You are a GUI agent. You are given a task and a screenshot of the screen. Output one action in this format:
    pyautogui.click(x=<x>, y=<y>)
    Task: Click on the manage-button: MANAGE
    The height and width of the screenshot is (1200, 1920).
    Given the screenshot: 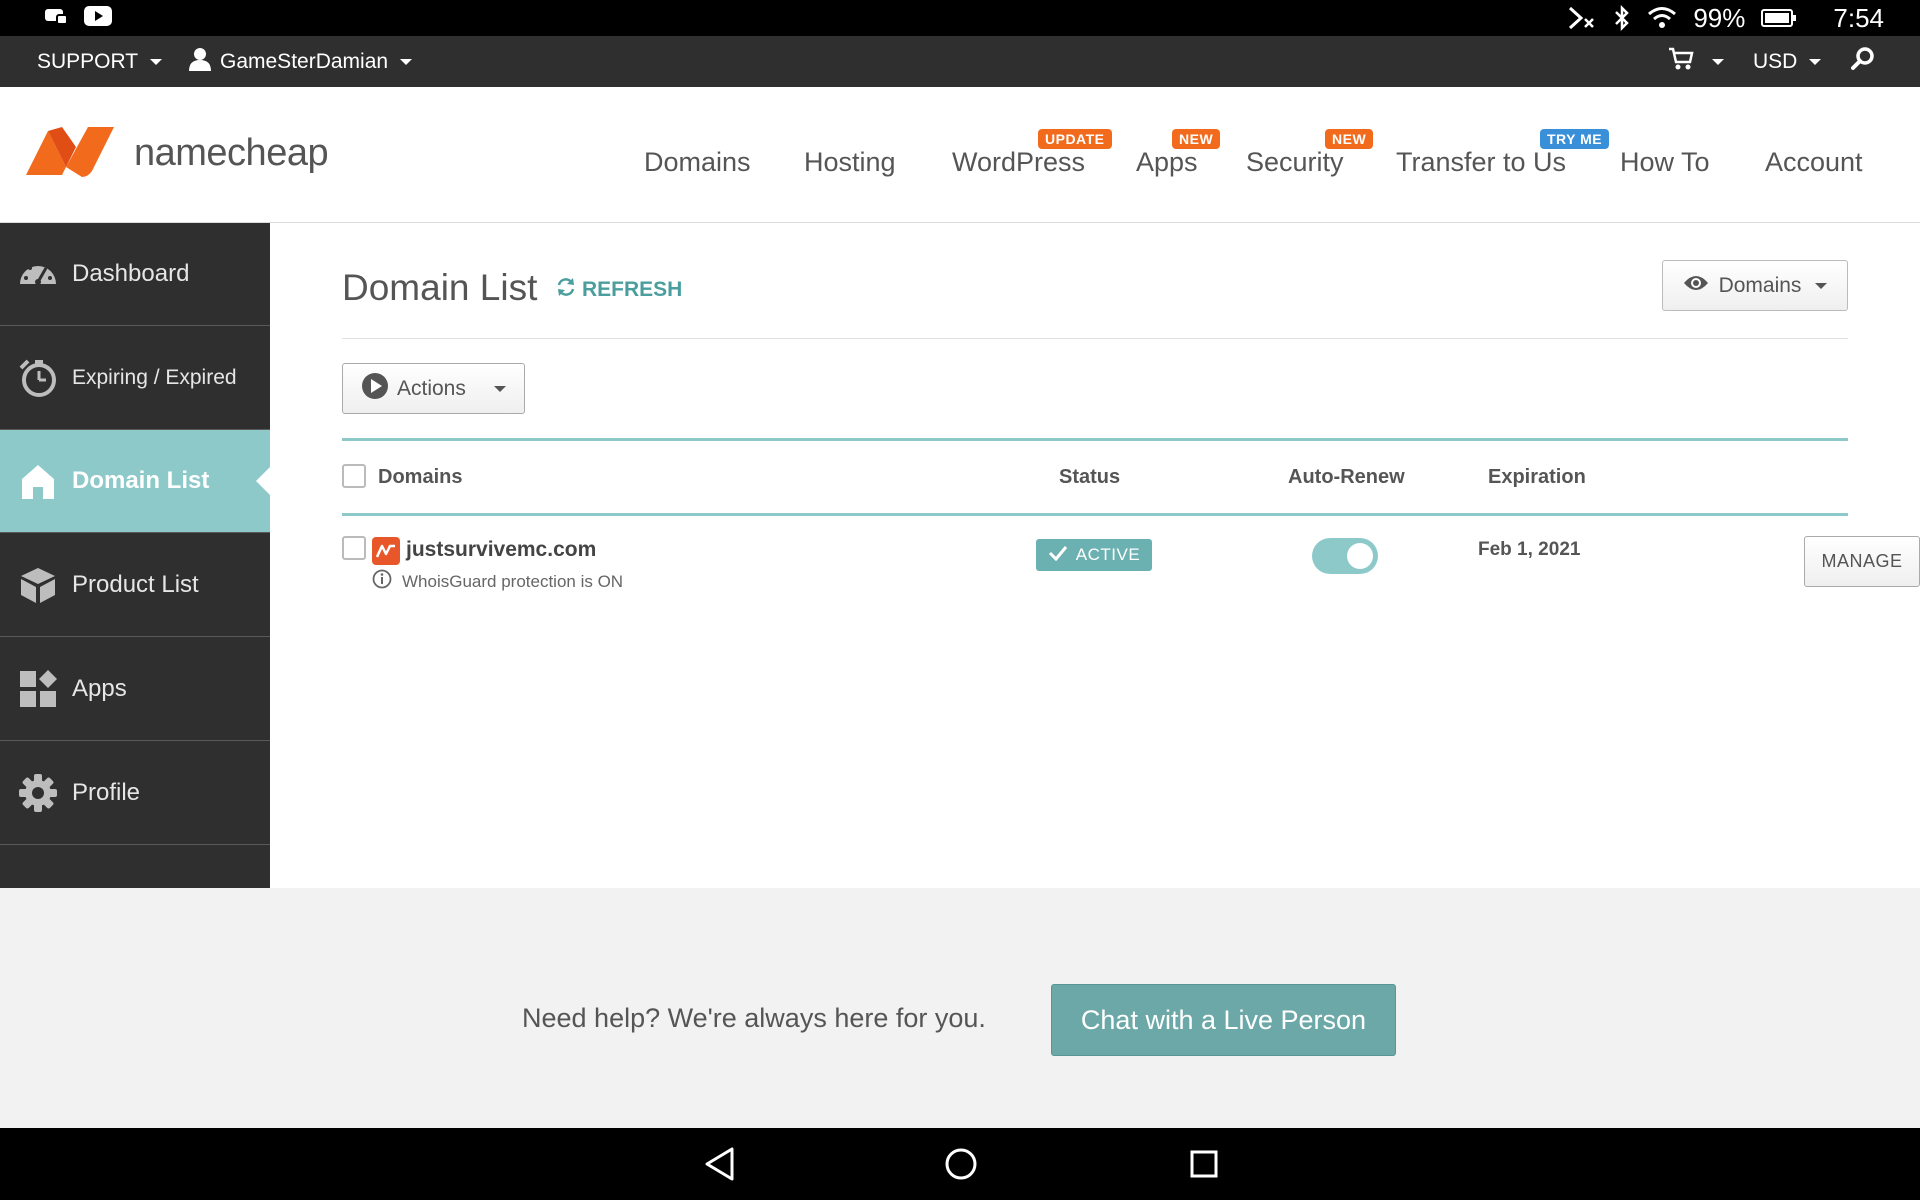 What is the action you would take?
    pyautogui.click(x=1862, y=561)
    